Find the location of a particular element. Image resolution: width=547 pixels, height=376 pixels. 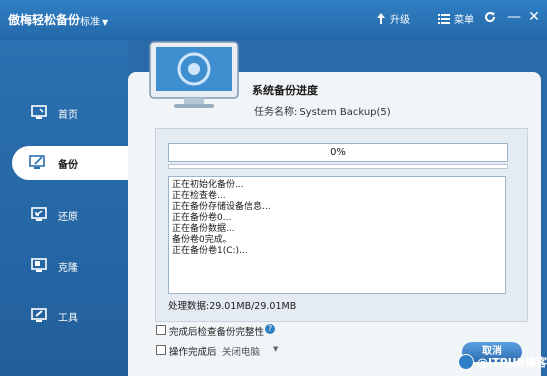

help-icon: ? is located at coordinates (270, 329).